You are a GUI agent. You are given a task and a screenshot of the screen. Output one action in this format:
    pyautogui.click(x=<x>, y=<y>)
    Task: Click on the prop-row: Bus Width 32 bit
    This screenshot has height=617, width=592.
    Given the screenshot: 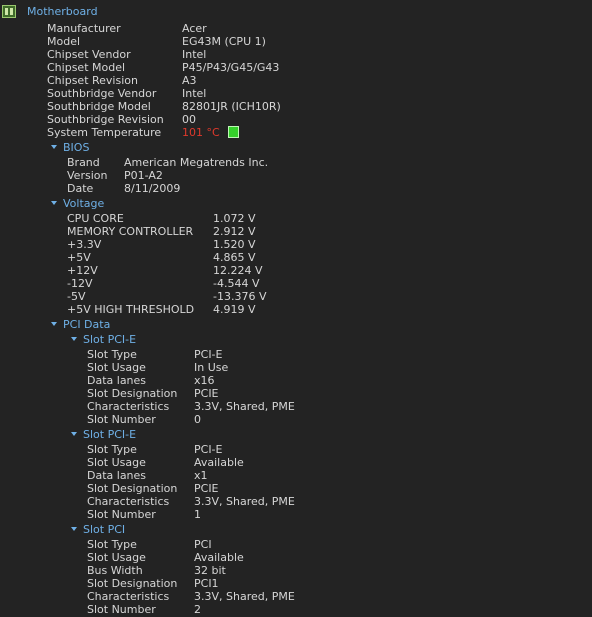 What is the action you would take?
    pyautogui.click(x=287, y=570)
    